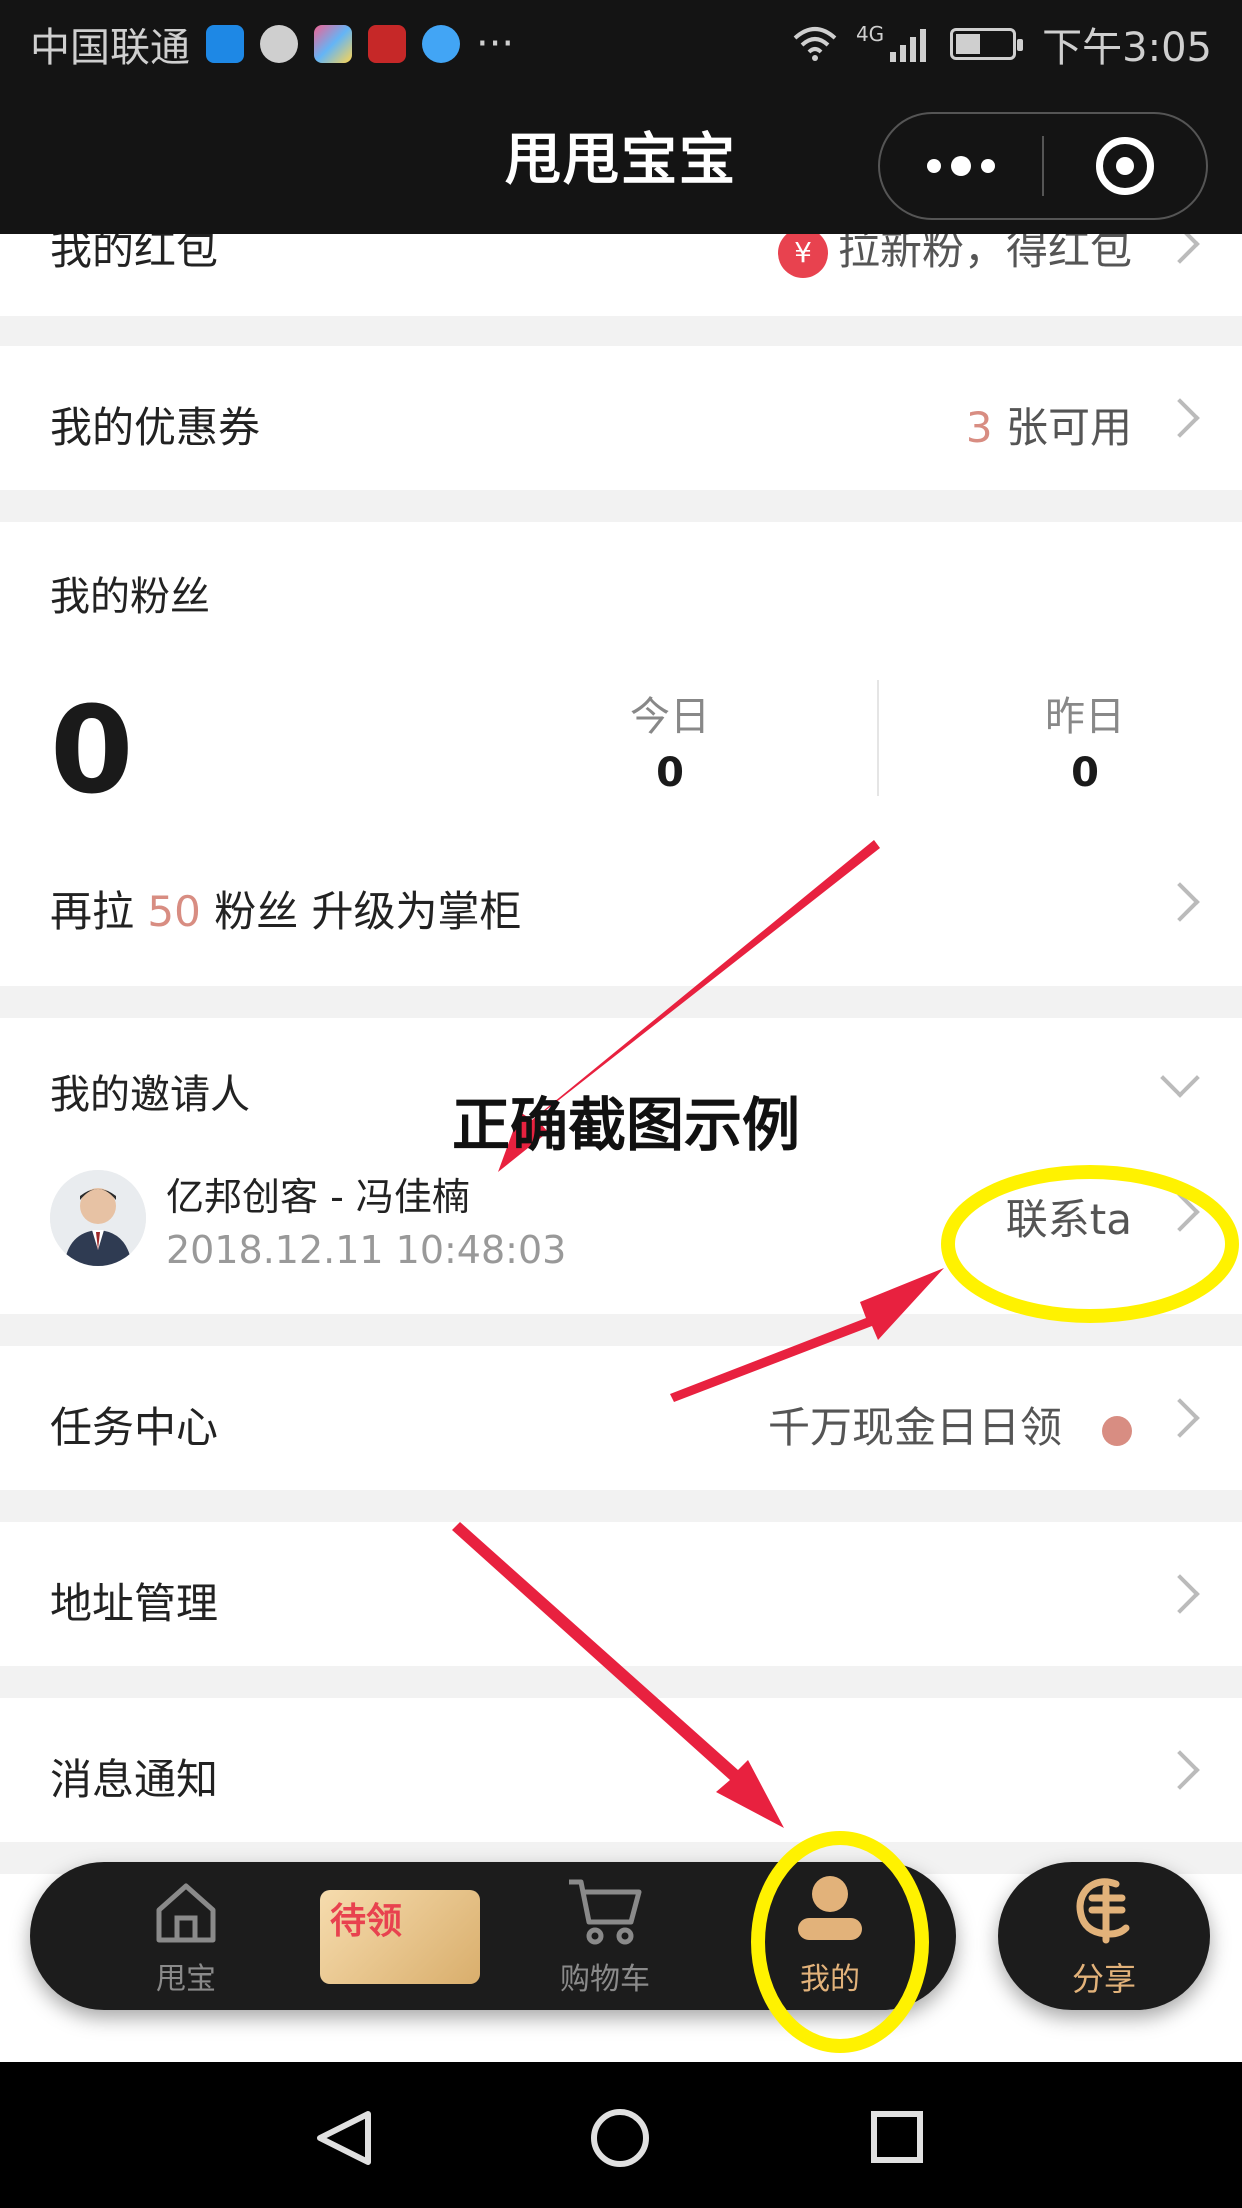 The height and width of the screenshot is (2208, 1242). I want to click on shield-app-icon, so click(225, 44).